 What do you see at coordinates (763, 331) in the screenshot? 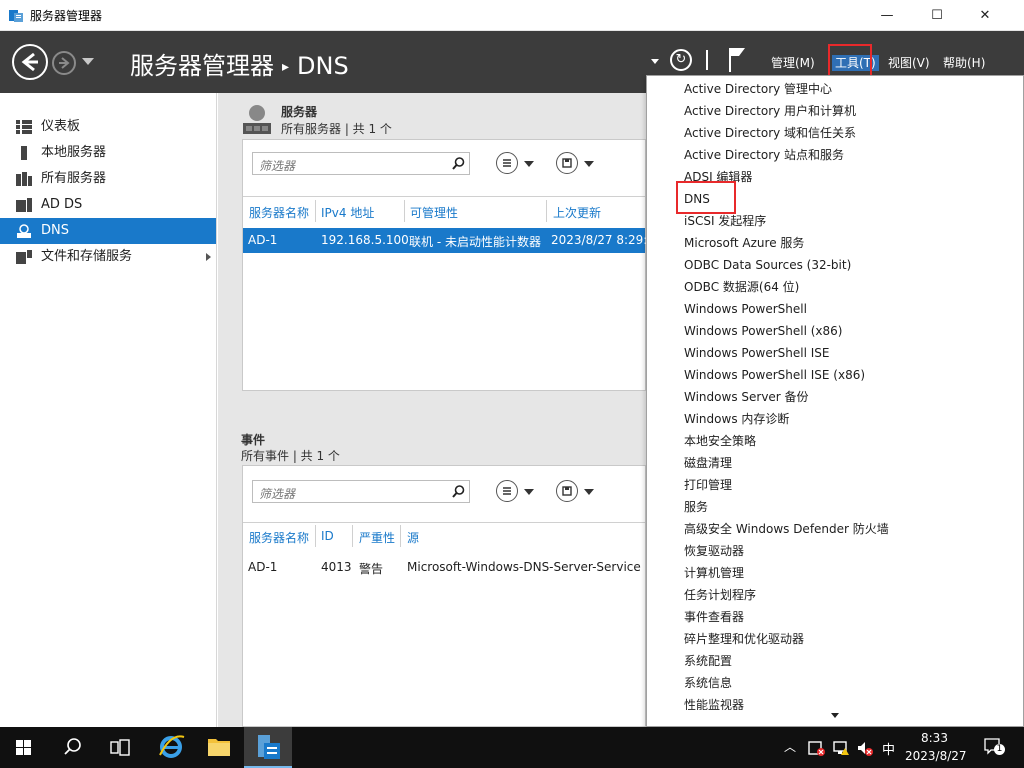
I see `menu-item-powershell-x86: Windows PowerShell (x86)` at bounding box center [763, 331].